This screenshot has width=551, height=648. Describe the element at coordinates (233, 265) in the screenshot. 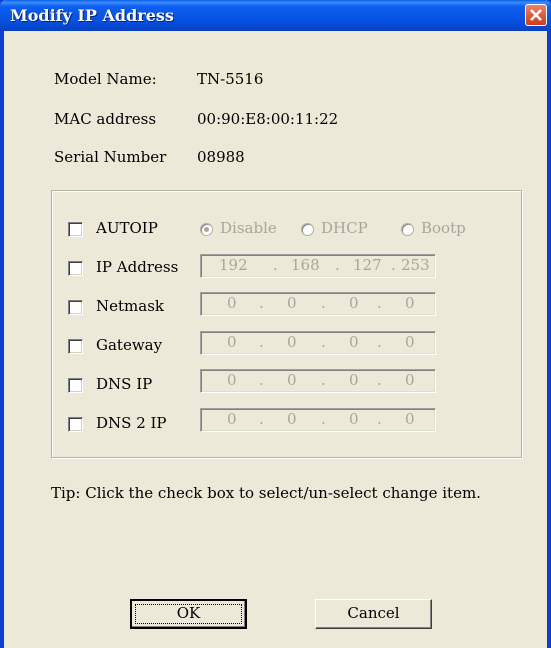

I see `octet-1: 192` at that location.